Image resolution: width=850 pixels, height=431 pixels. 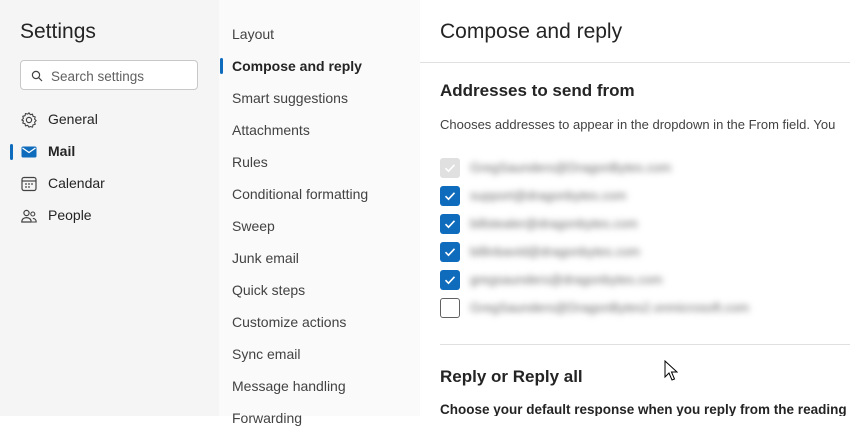 I want to click on search-box, so click(x=109, y=75).